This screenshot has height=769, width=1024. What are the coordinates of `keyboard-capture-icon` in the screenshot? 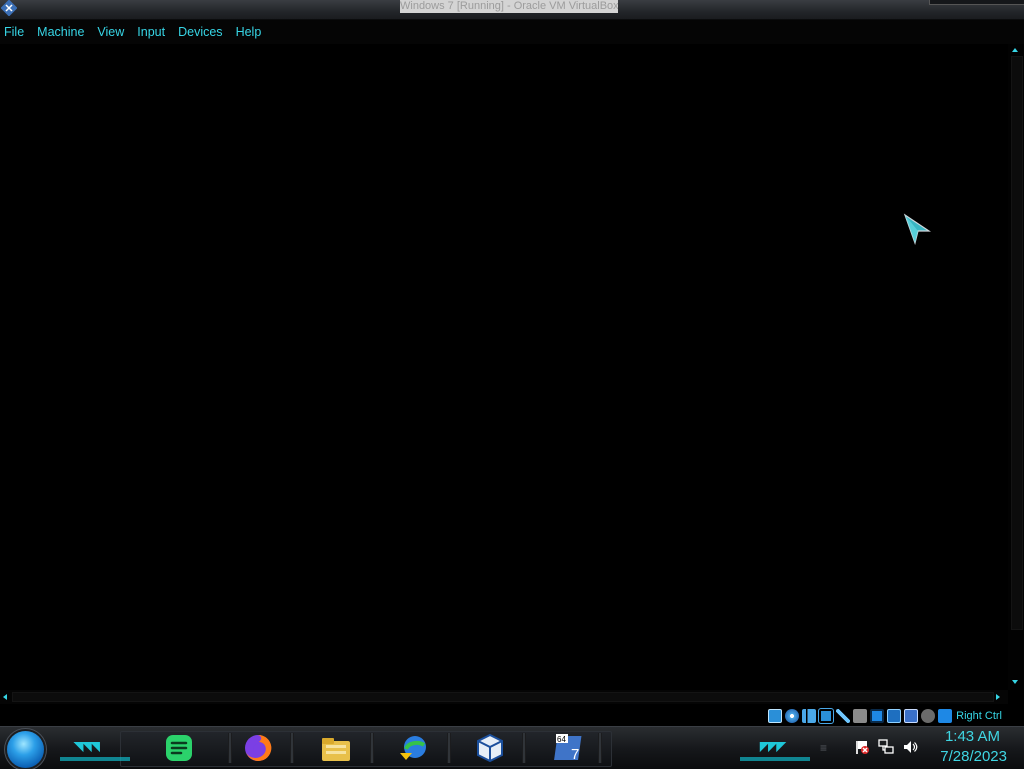 It's located at (945, 716).